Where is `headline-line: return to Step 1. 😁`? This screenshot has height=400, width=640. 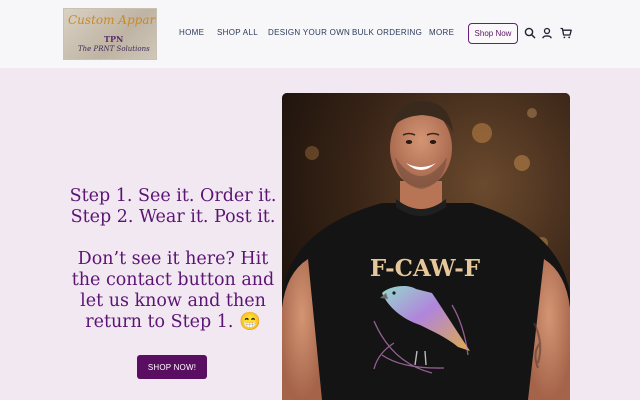
headline-line: return to Step 1. 😁 is located at coordinates (173, 322).